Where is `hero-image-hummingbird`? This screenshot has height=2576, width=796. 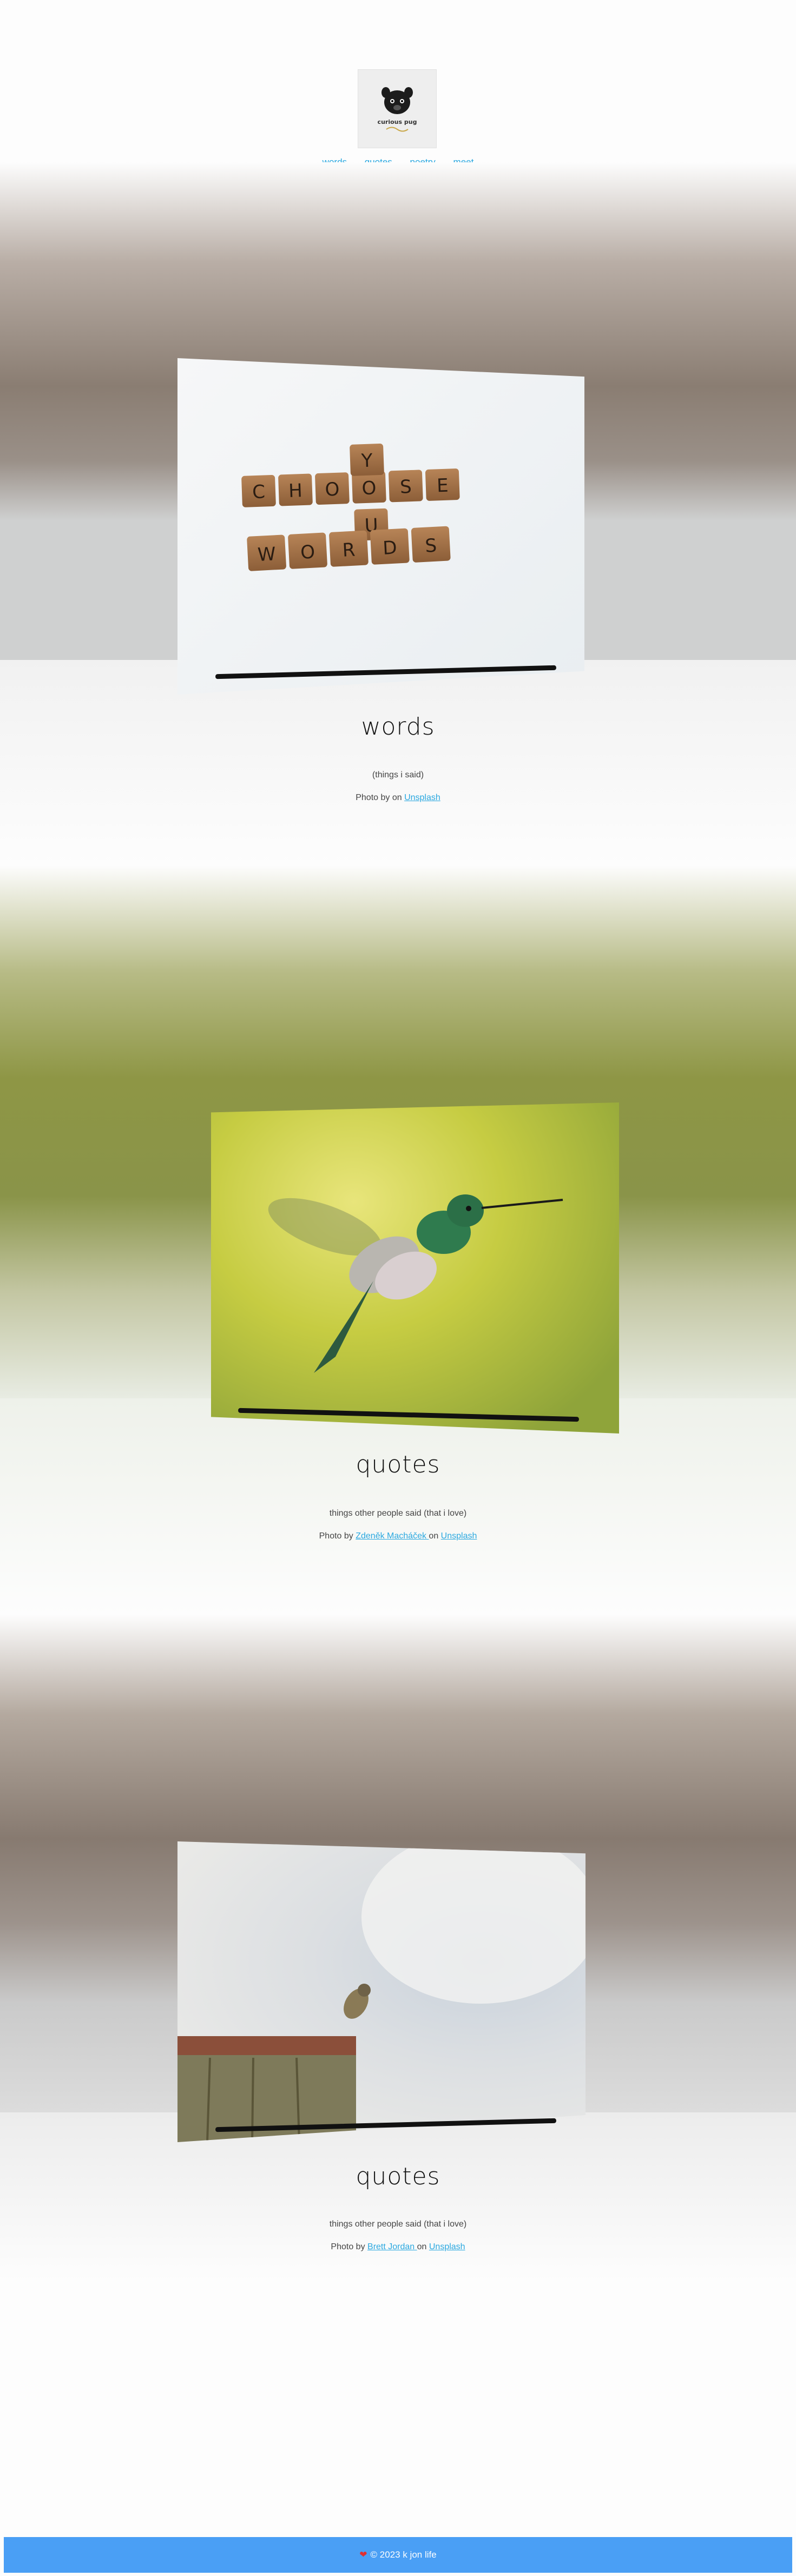 hero-image-hummingbird is located at coordinates (415, 1268).